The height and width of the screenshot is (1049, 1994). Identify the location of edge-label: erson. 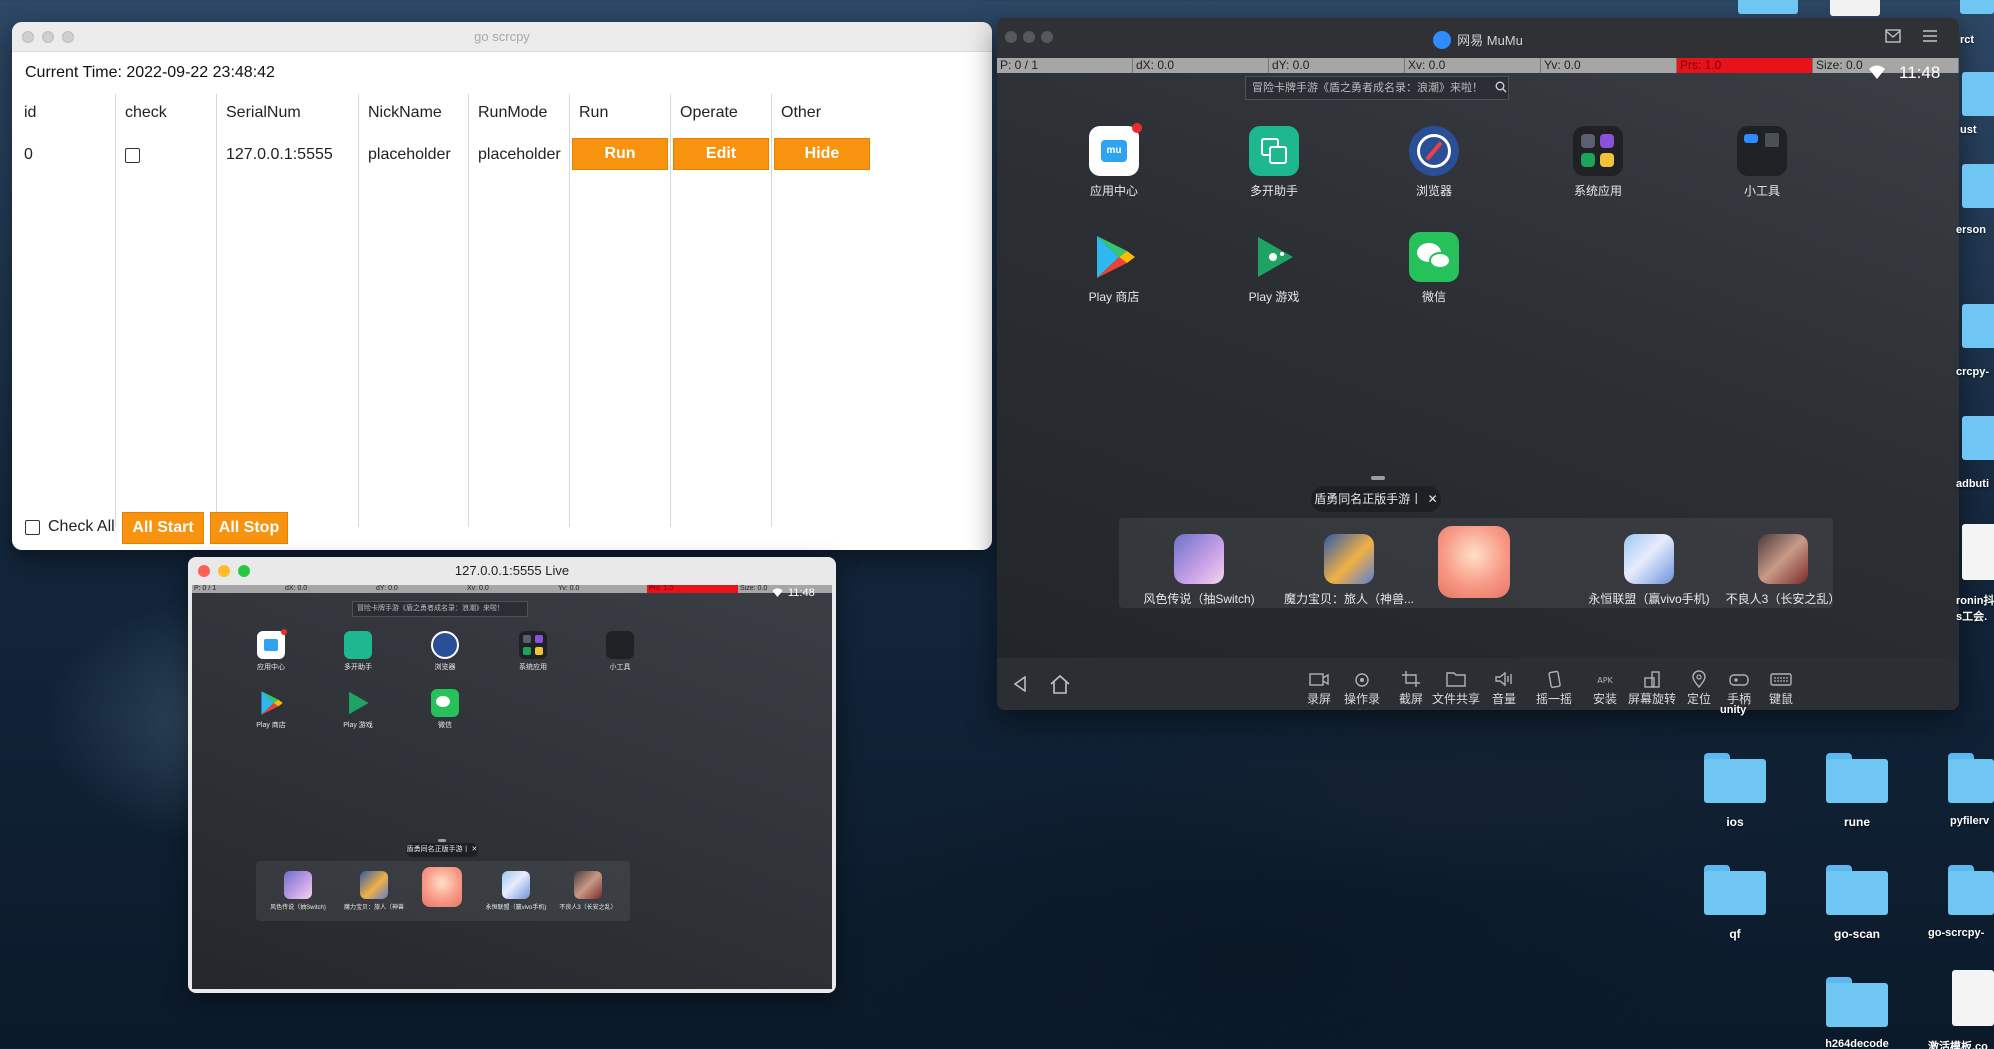
(1971, 230).